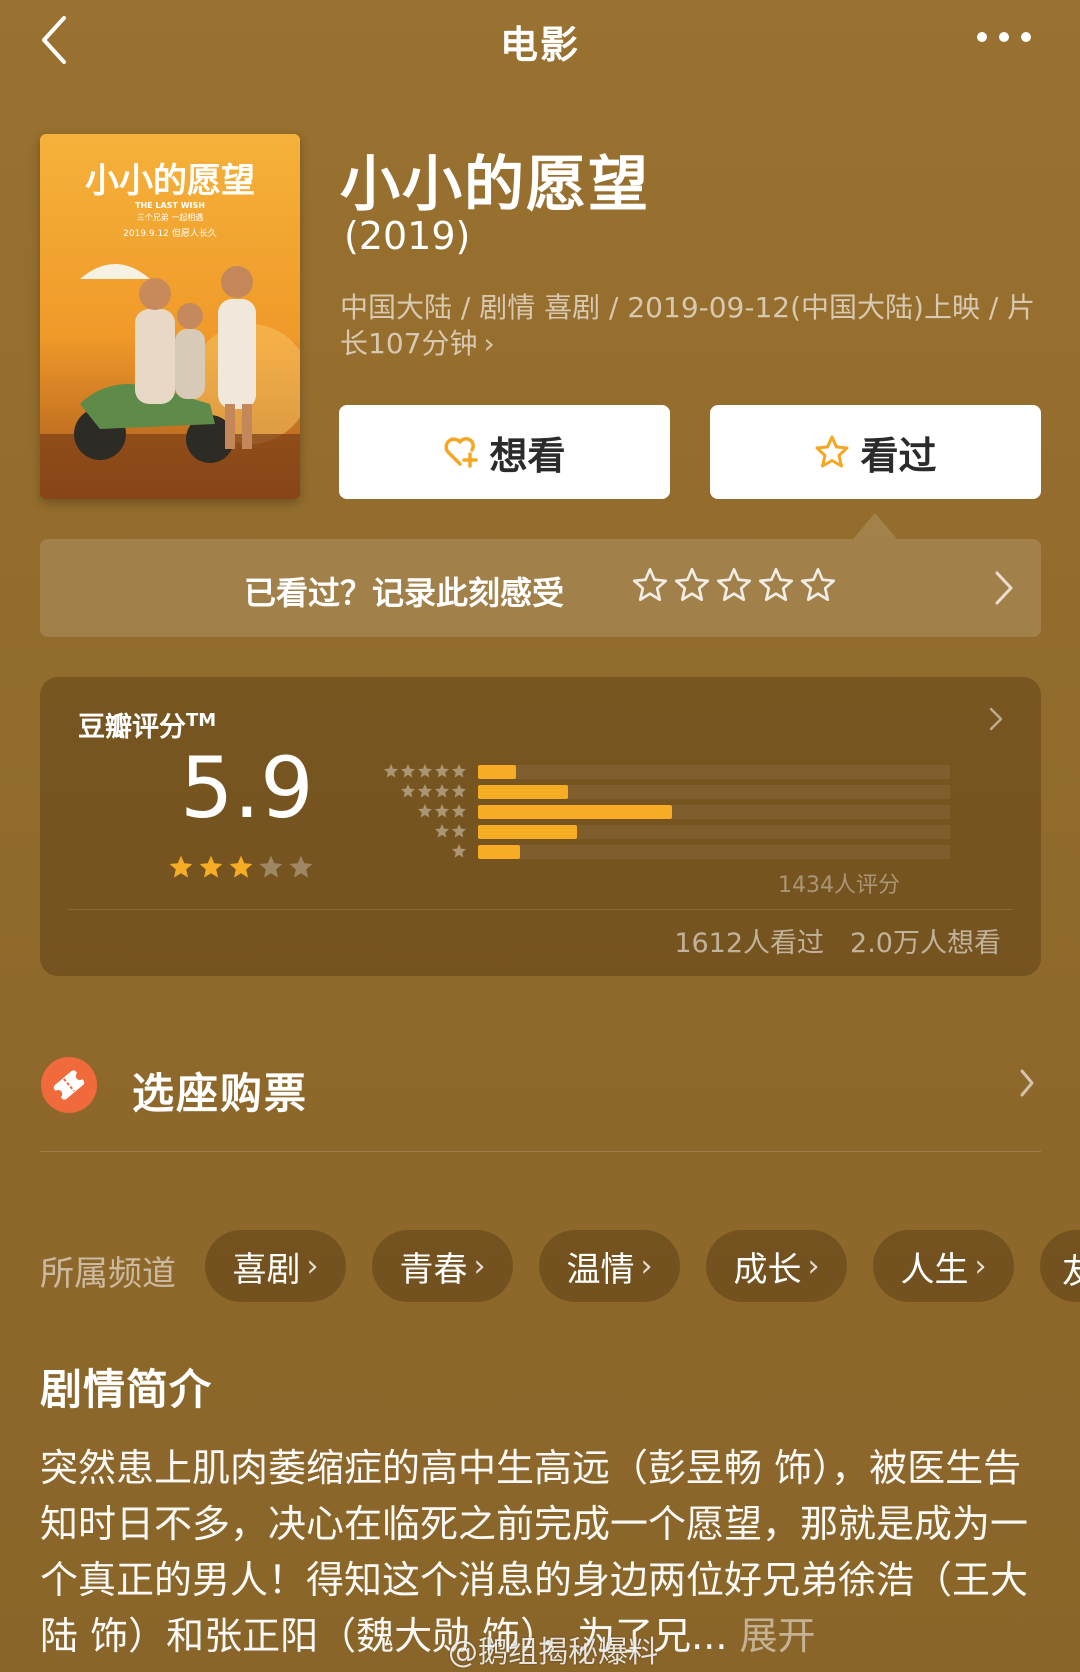 The width and height of the screenshot is (1080, 1672). Describe the element at coordinates (407, 236) in the screenshot. I see `movie-year: (2019)` at that location.